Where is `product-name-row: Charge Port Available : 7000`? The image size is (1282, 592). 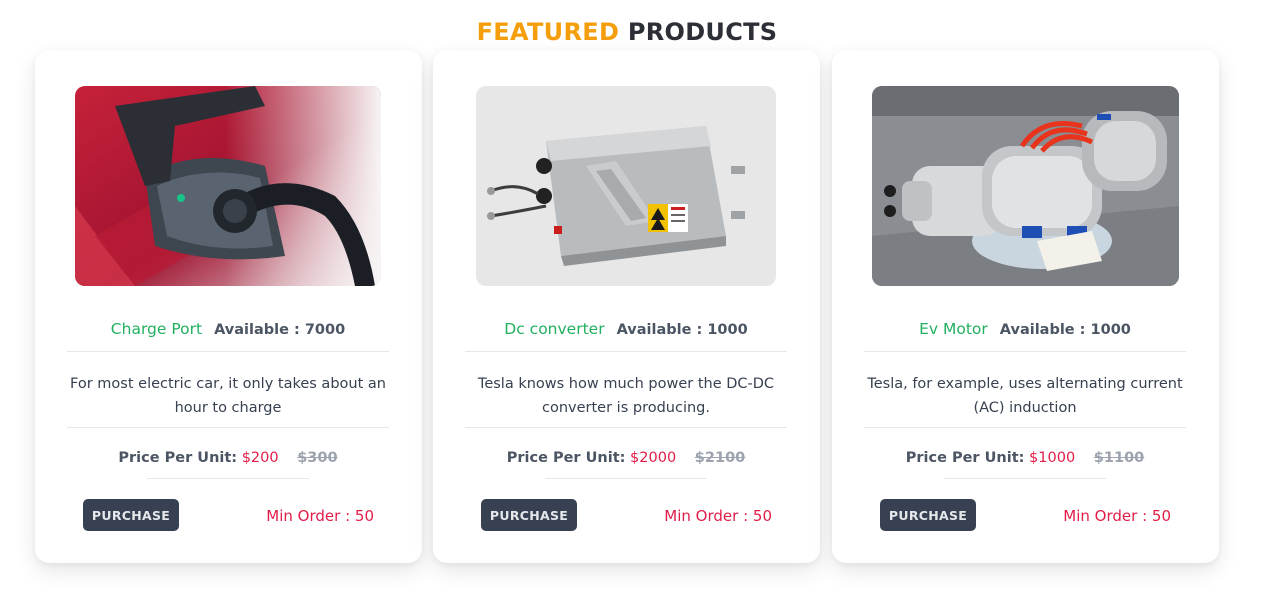
product-name-row: Charge Port Available : 7000 is located at coordinates (228, 329).